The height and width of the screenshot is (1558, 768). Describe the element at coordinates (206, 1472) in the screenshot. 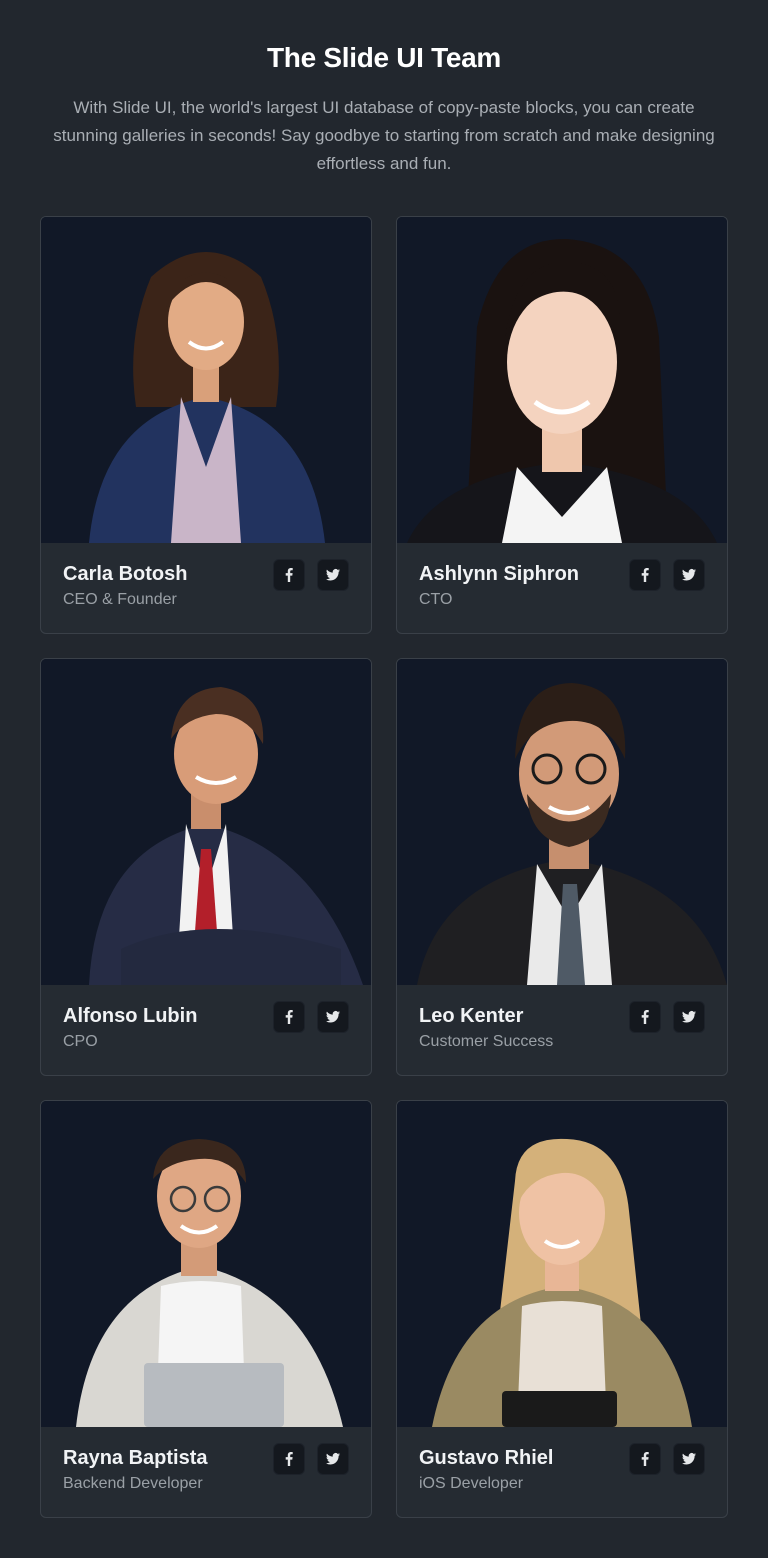

I see `member-info: Rayna Baptista Backend Developer` at that location.